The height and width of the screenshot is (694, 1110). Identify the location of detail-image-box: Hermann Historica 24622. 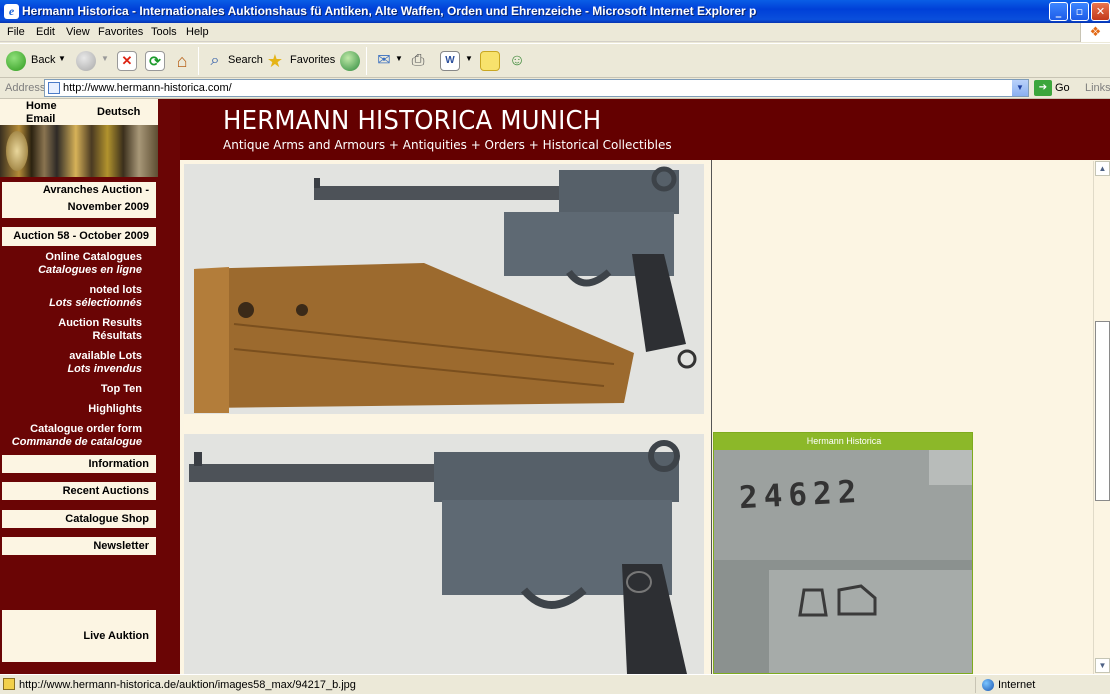
(843, 553).